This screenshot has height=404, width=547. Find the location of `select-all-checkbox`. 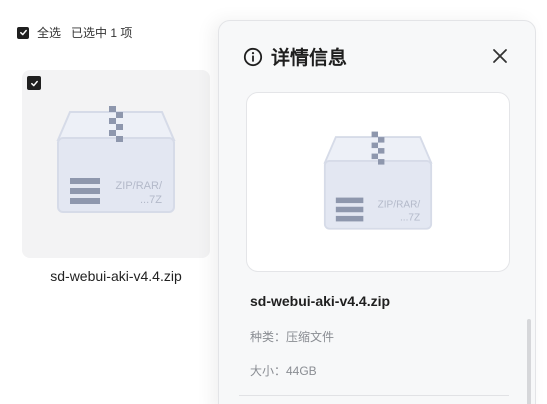

select-all-checkbox is located at coordinates (23, 32).